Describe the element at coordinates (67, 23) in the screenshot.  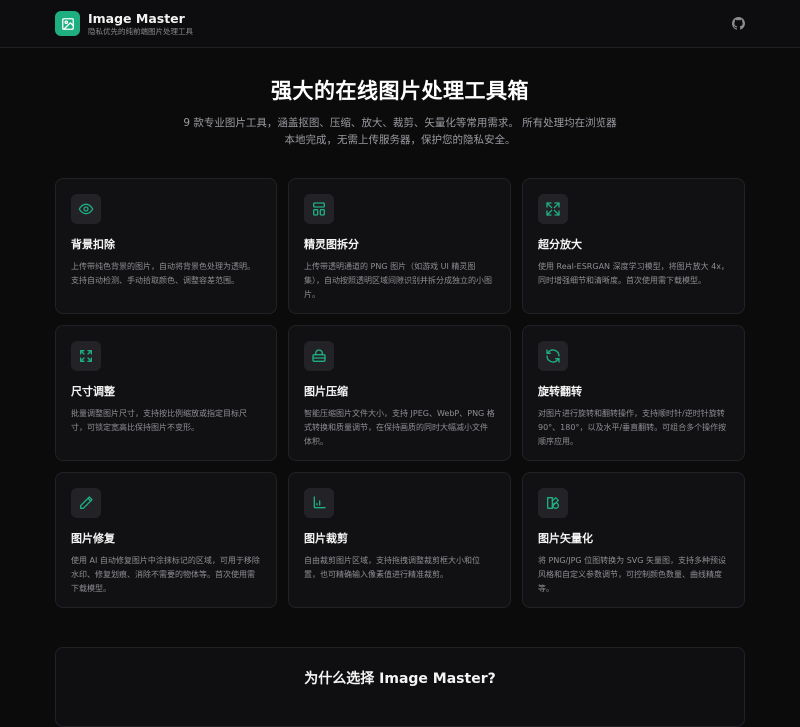
I see `logo-icon` at that location.